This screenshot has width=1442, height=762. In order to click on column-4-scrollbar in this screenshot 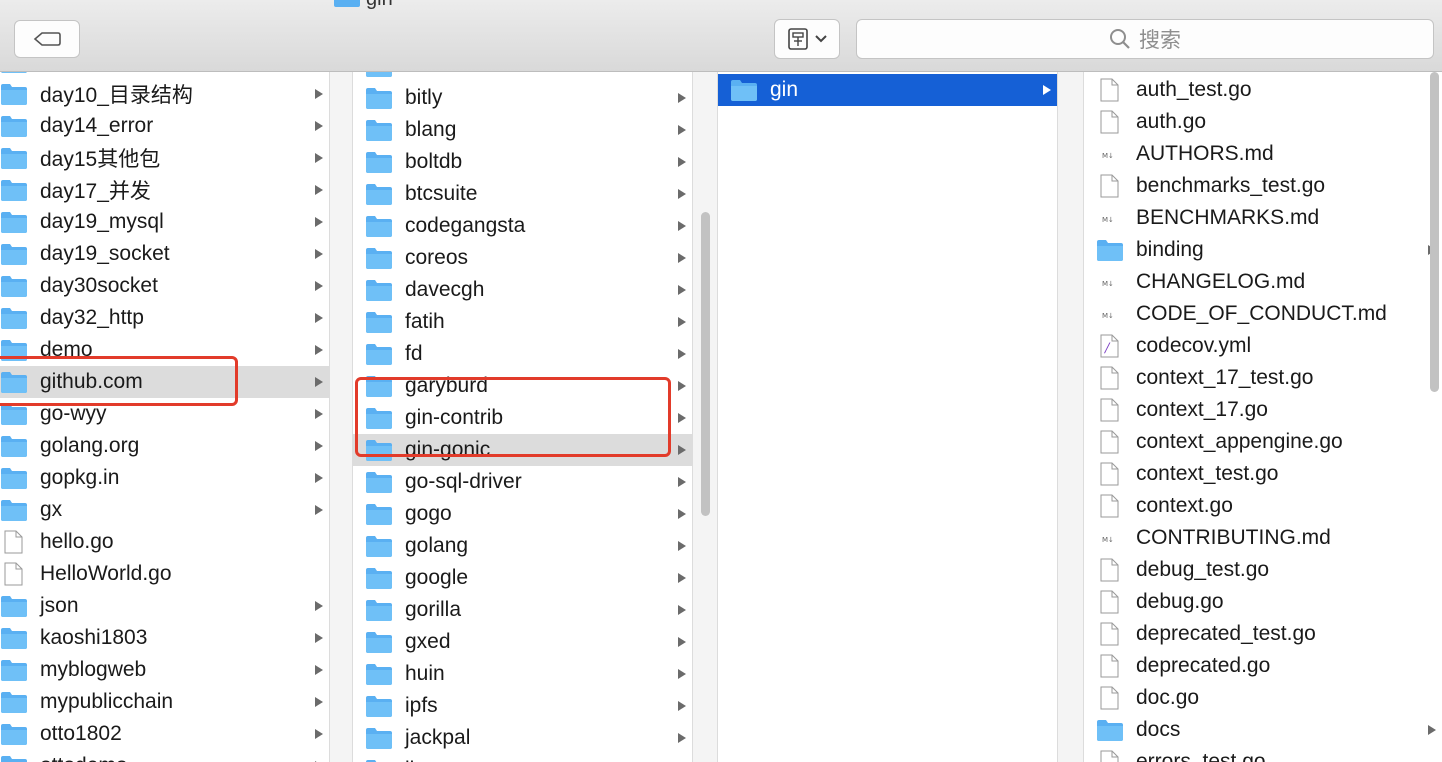, I will do `click(1434, 232)`.